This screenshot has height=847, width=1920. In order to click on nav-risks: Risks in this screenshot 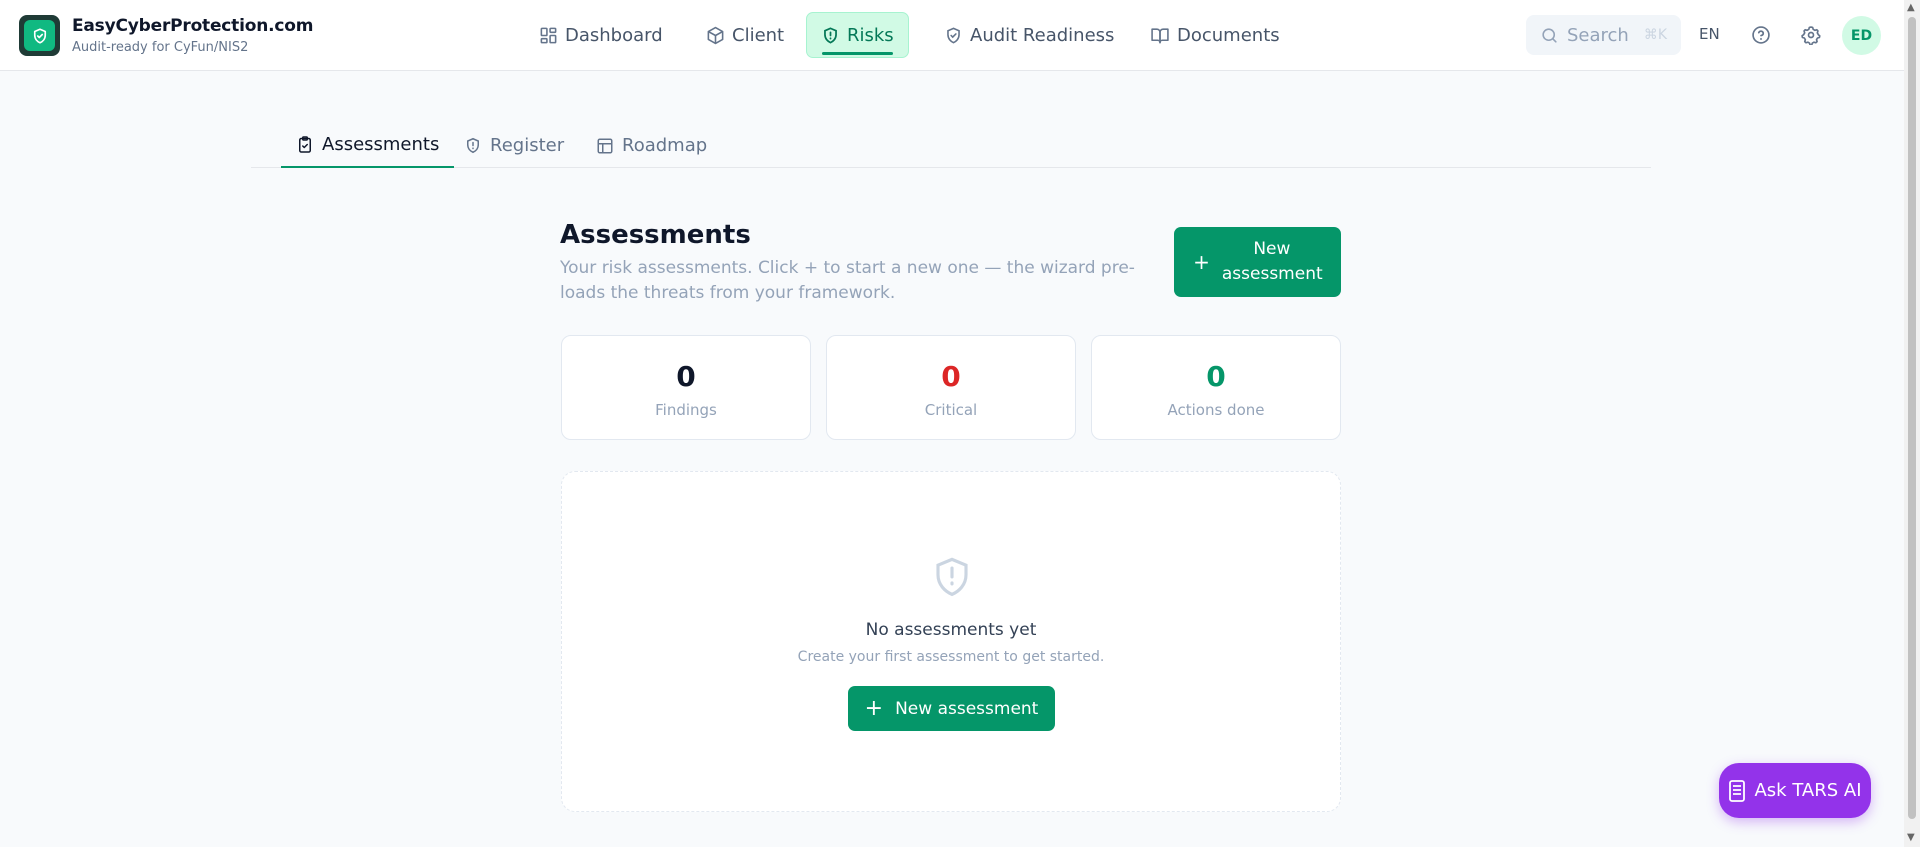, I will do `click(857, 35)`.